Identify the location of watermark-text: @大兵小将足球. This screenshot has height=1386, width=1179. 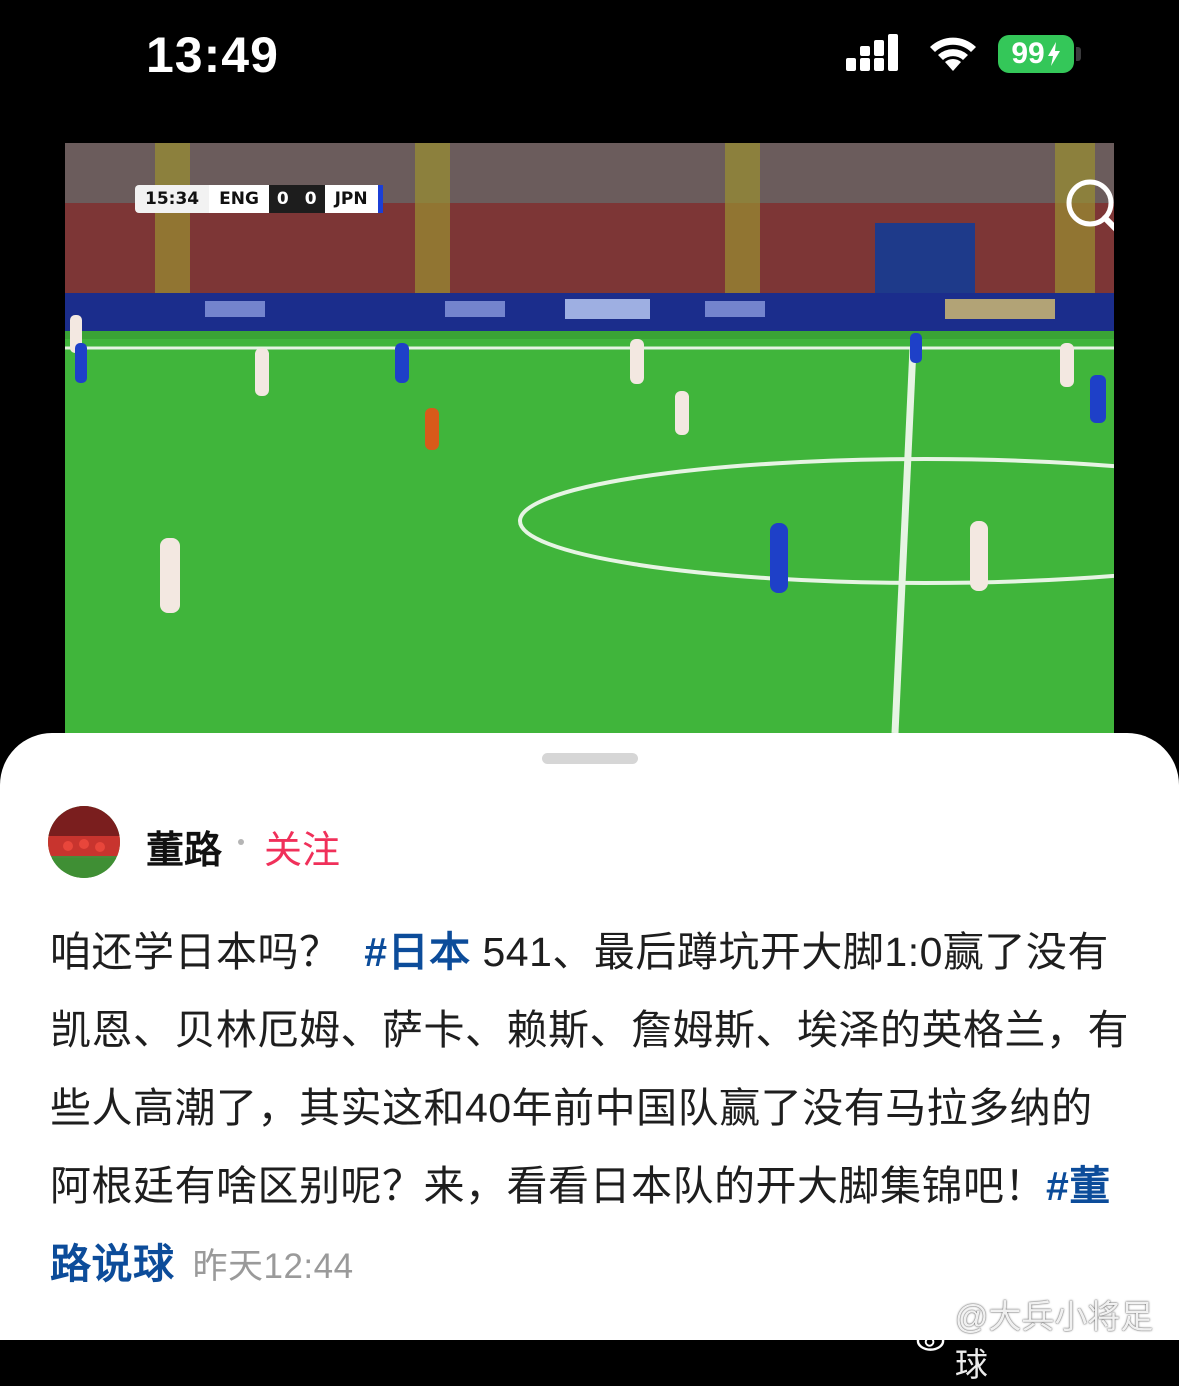
(1054, 1340).